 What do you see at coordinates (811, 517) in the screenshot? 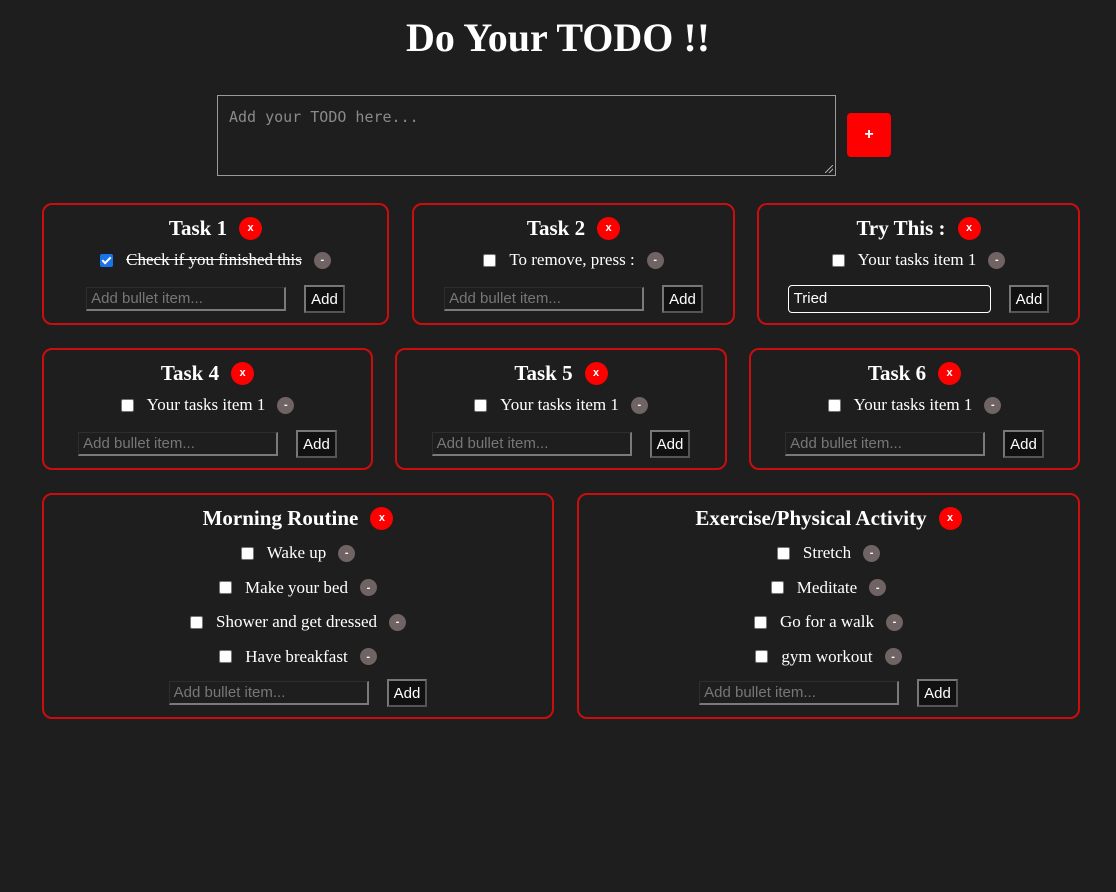
I see `card-title: Exercise/Physical Activity` at bounding box center [811, 517].